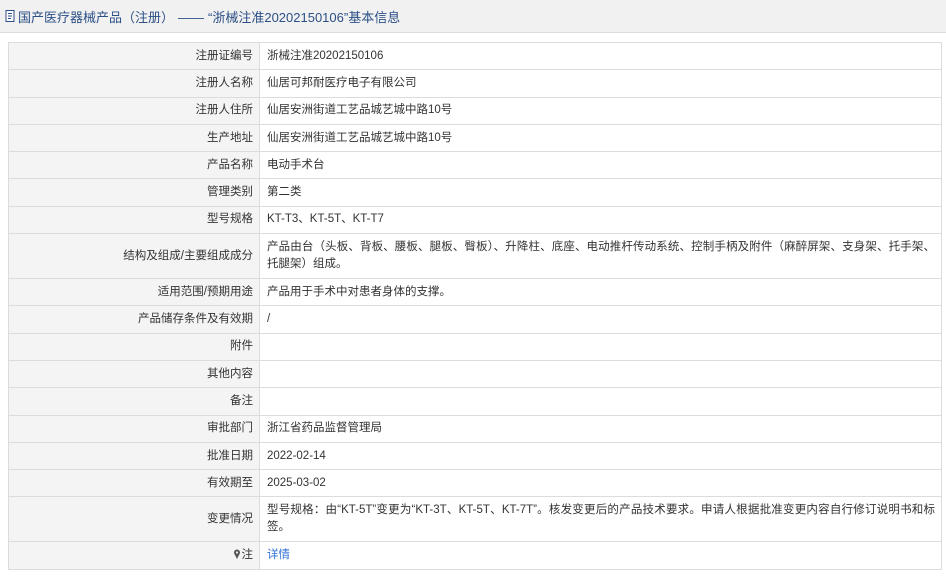 The width and height of the screenshot is (946, 580). Describe the element at coordinates (600, 456) in the screenshot. I see `row-value: 2022-02-14` at that location.